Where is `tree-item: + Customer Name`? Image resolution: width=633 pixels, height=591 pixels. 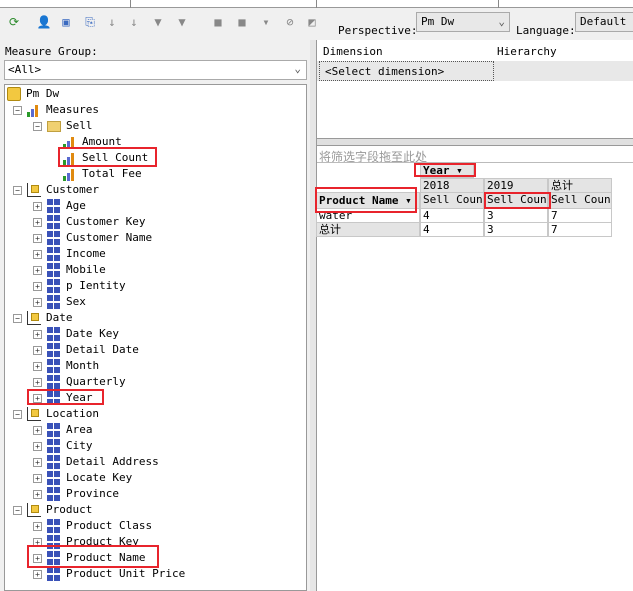
tree-item: + Customer Name is located at coordinates (92, 238).